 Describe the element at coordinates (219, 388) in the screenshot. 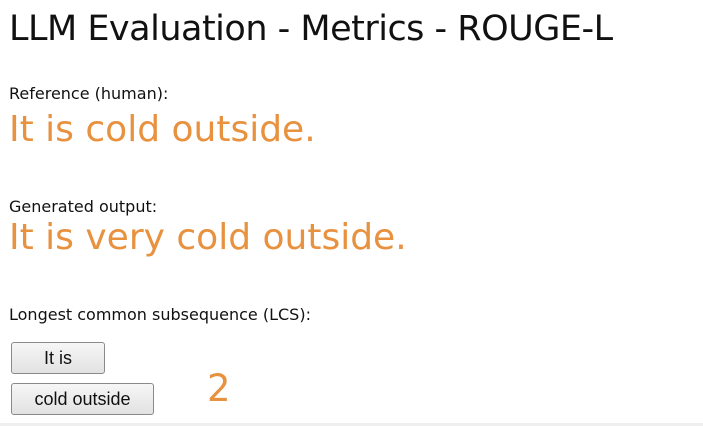

I see `lcs-count: 2` at that location.